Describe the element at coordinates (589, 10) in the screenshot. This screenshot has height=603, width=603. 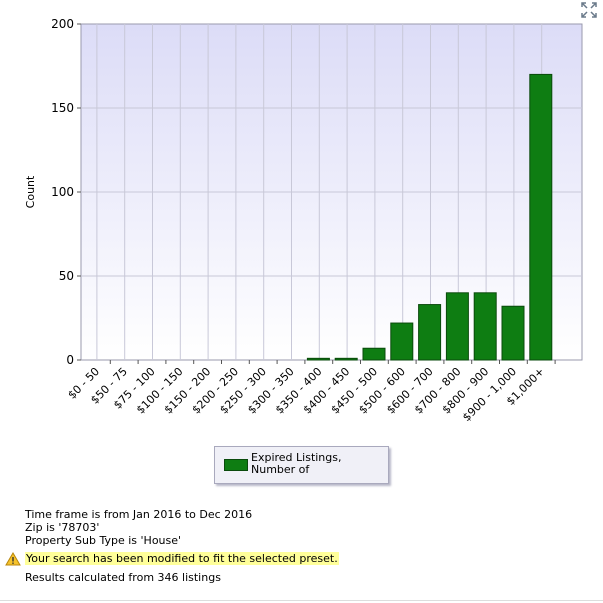
I see `expand-icon` at that location.